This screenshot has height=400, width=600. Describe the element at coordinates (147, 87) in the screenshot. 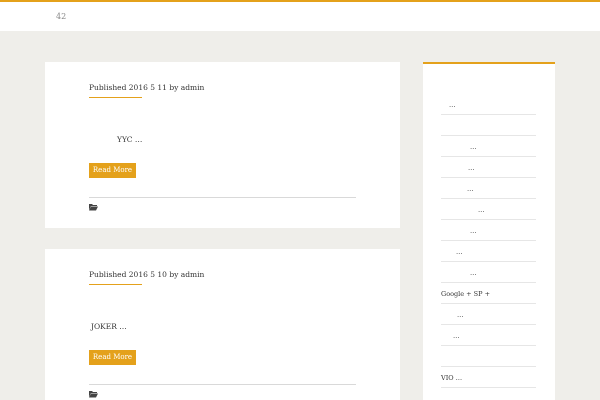

I see `post-meta: Published 2016 5 11 by admin` at that location.